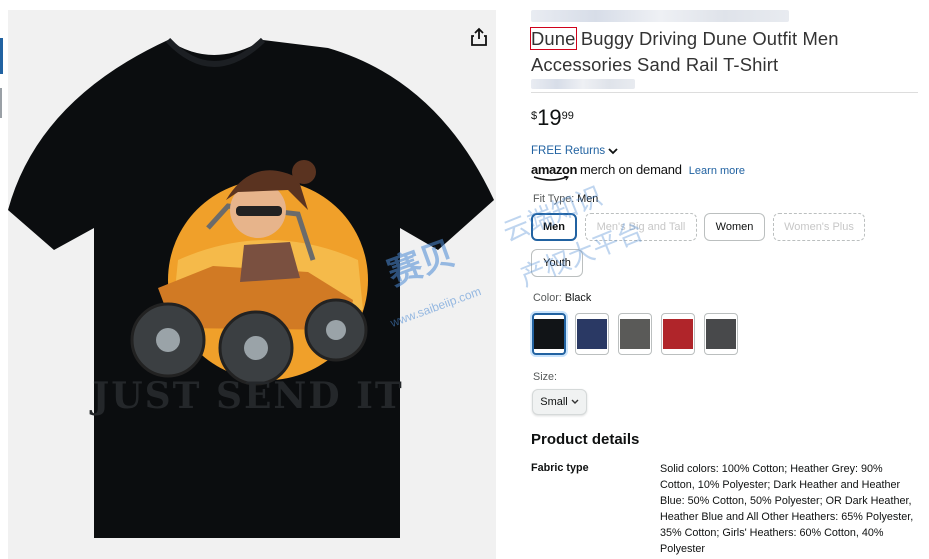 Image resolution: width=929 pixels, height=559 pixels. Describe the element at coordinates (578, 298) in the screenshot. I see `color-selected: Black` at that location.